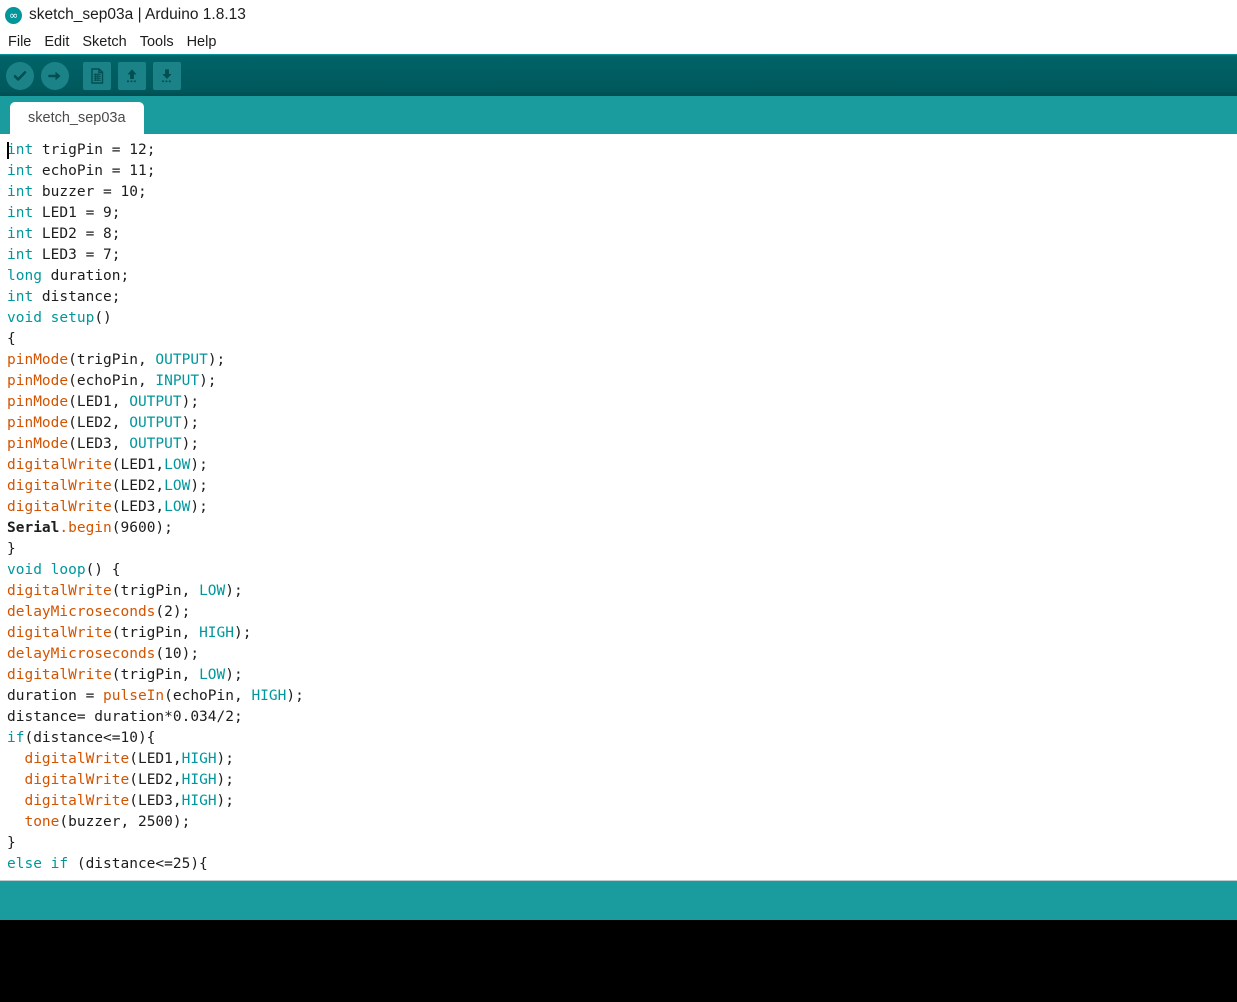 The width and height of the screenshot is (1237, 1002). What do you see at coordinates (90, 192) in the screenshot?
I see `code-token: buzzer = 10;` at bounding box center [90, 192].